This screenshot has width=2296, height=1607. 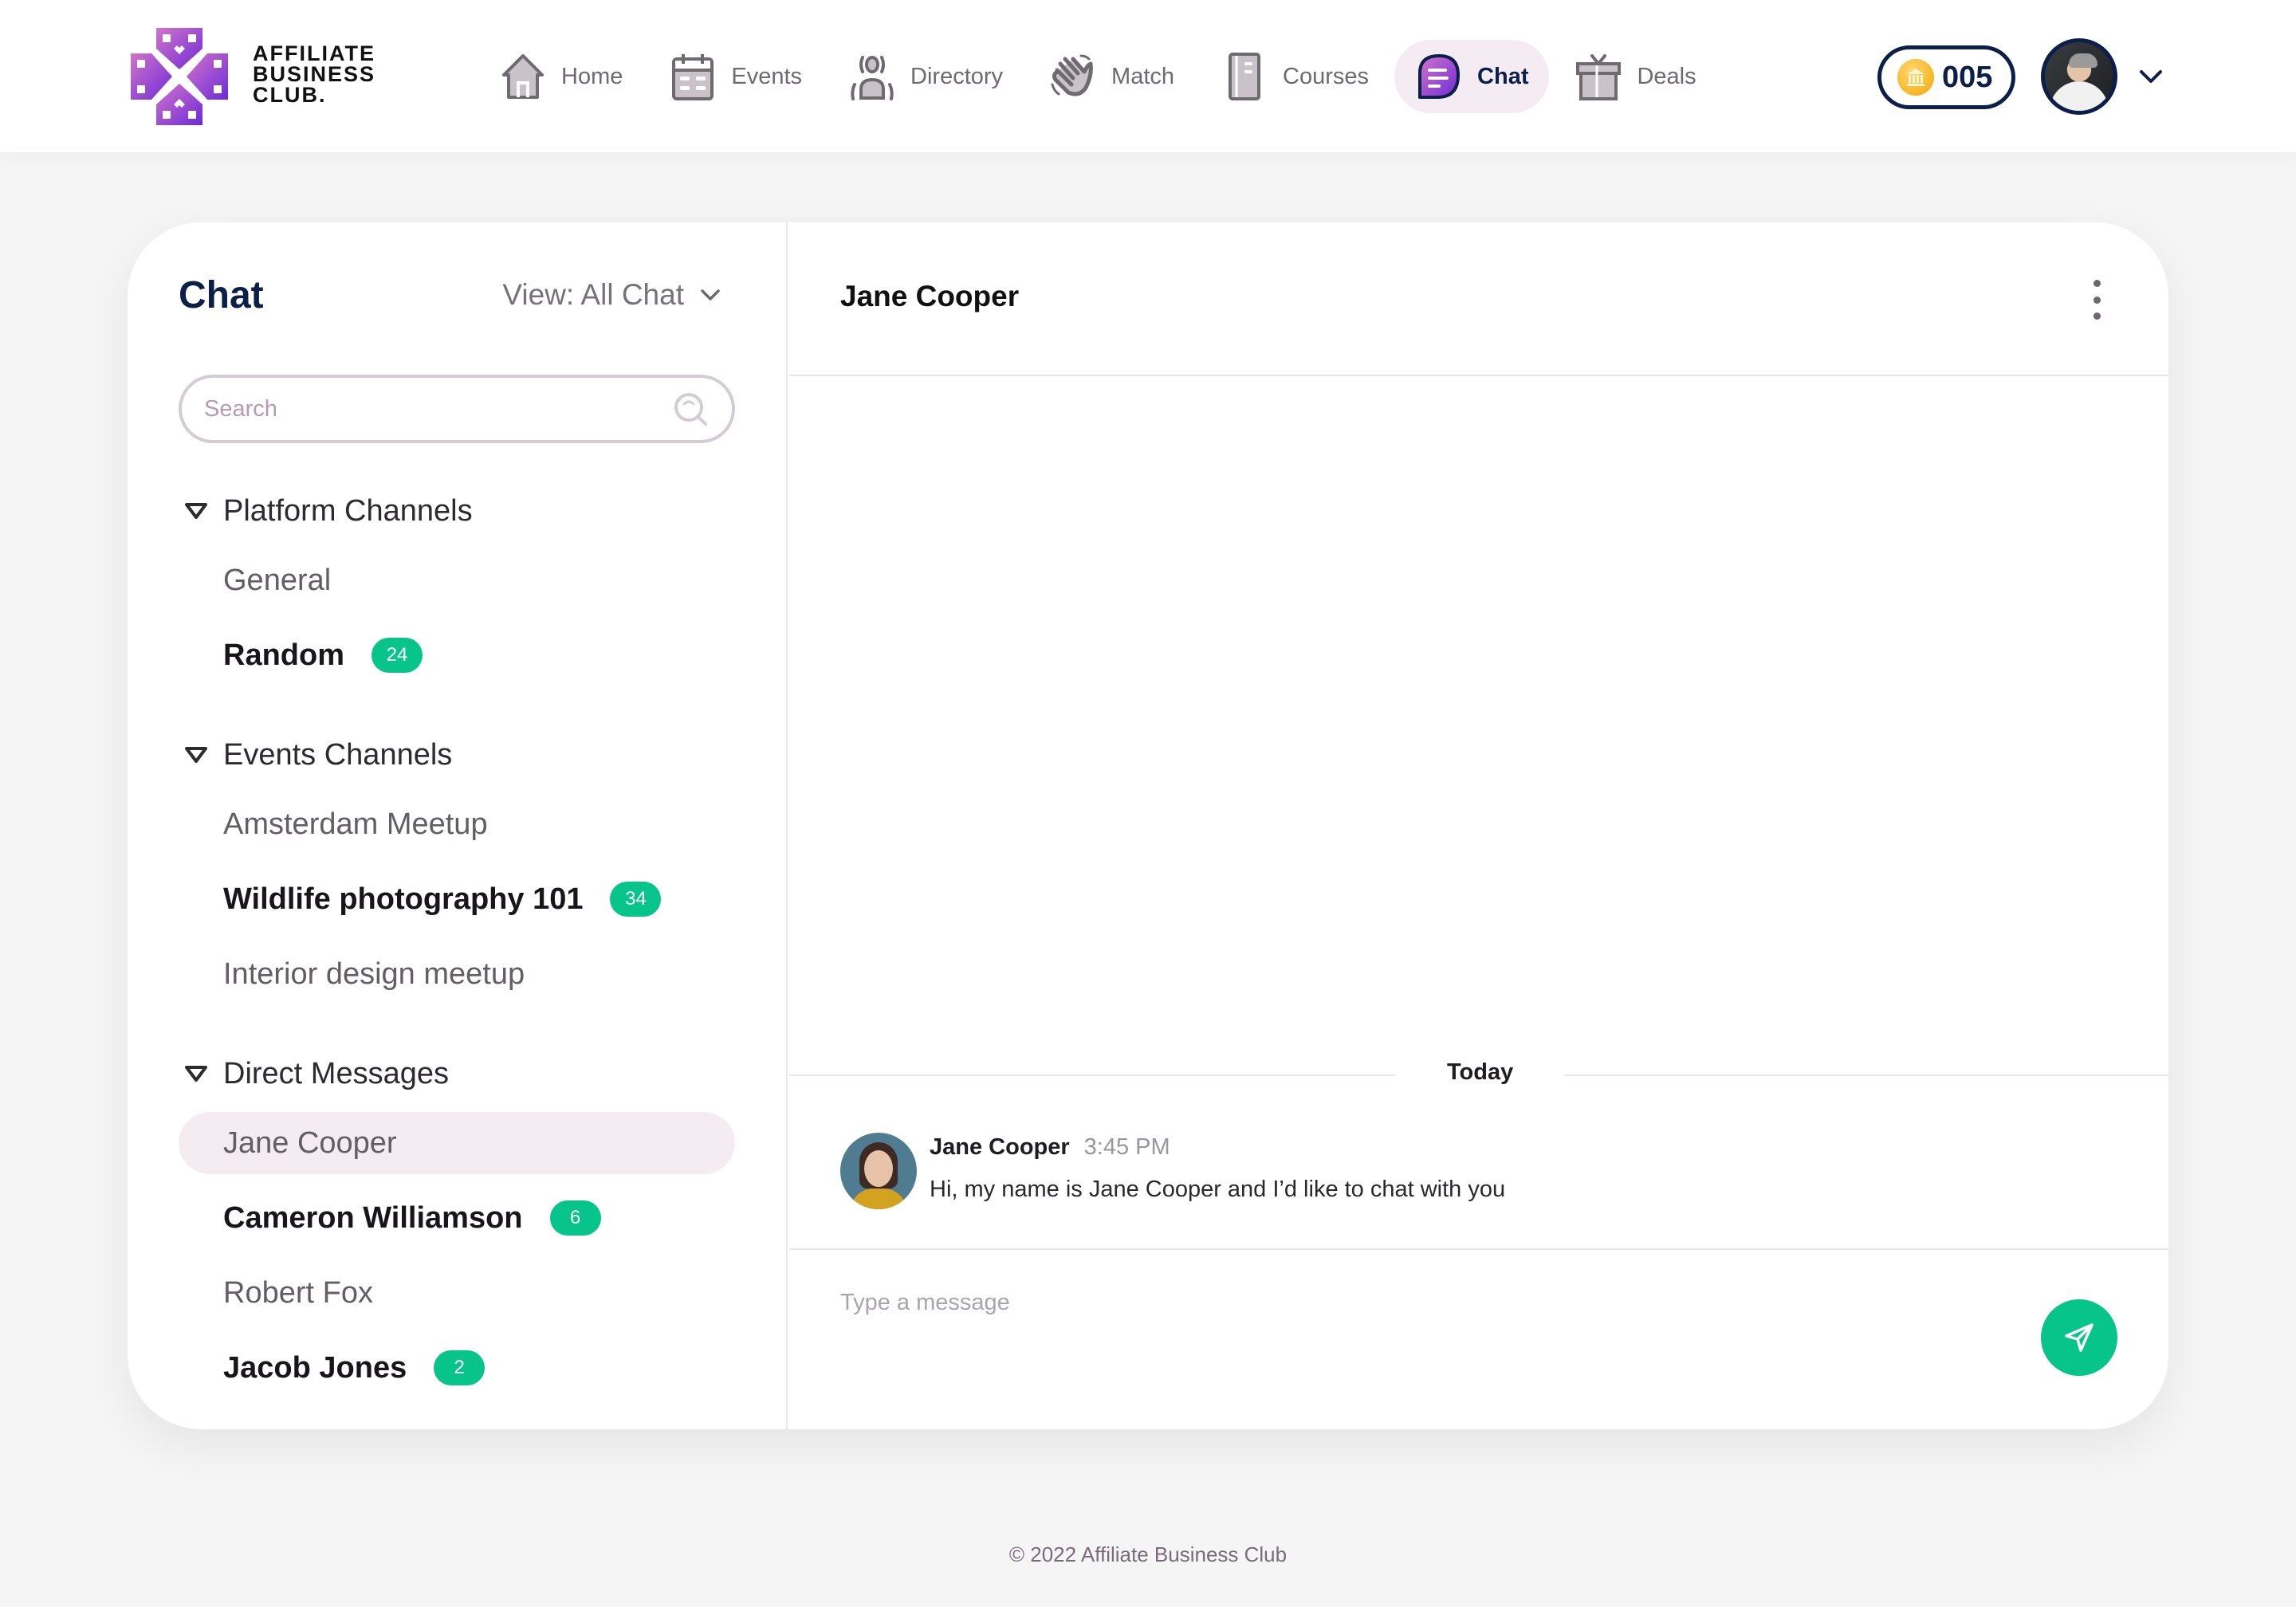 I want to click on unread-badge: 24, so click(x=397, y=655).